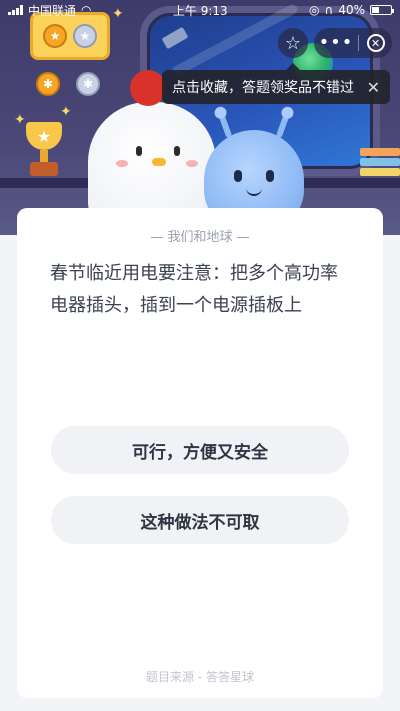  I want to click on gold-medal-icon: ★, so click(55, 36).